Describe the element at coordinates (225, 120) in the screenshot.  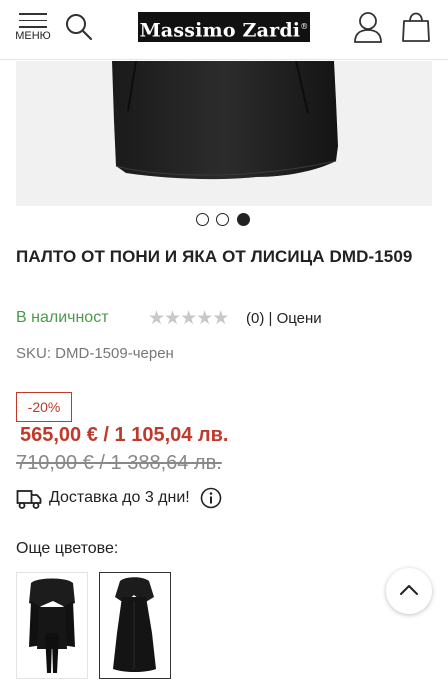
I see `coat-image` at that location.